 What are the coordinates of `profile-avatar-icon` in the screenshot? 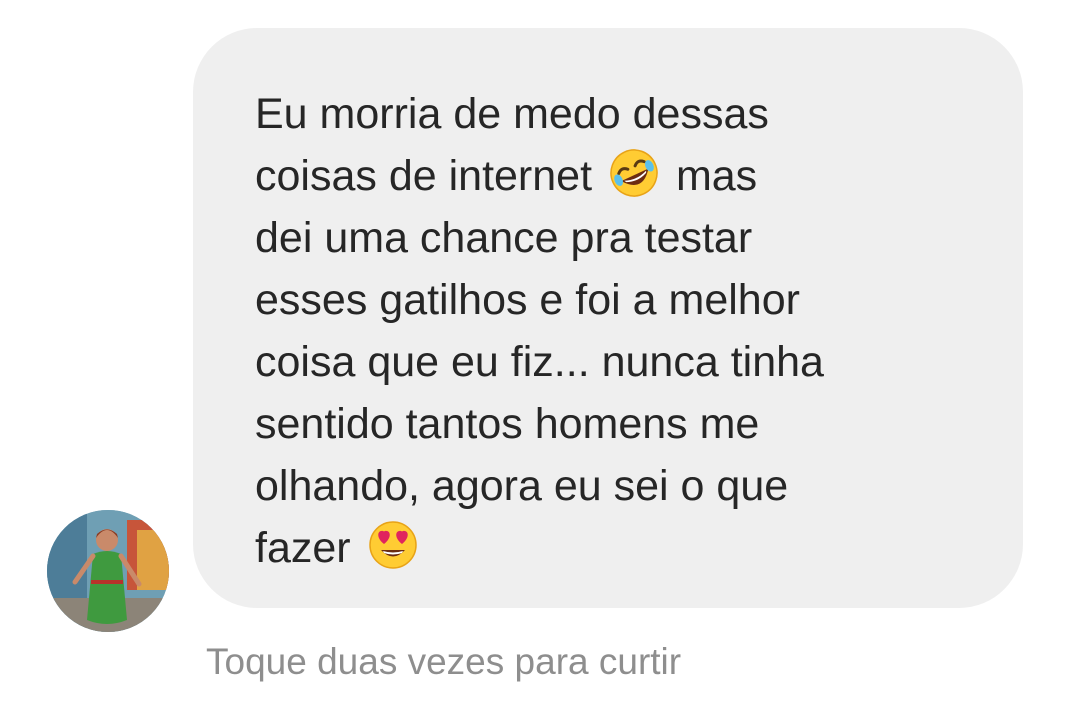 It's located at (108, 571).